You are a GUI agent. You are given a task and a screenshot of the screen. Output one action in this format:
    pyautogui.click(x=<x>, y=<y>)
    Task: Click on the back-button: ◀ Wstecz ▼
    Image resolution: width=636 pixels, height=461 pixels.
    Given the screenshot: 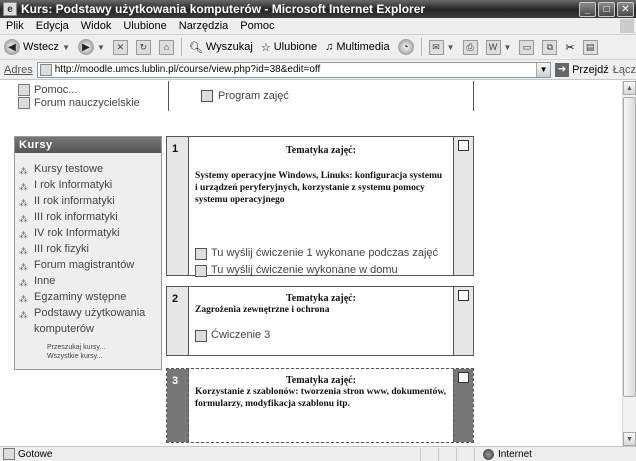 What is the action you would take?
    pyautogui.click(x=37, y=47)
    